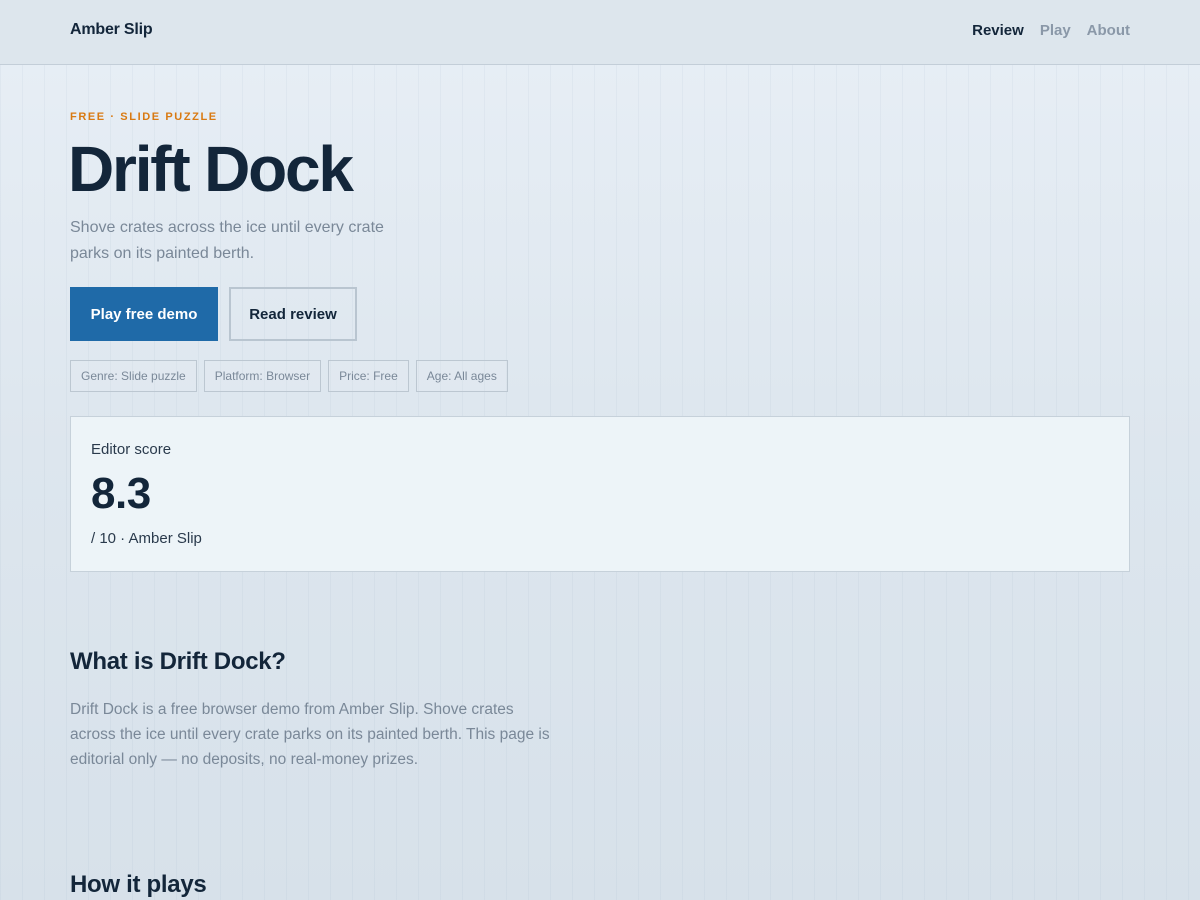  I want to click on tag-price: Price: Free, so click(368, 376).